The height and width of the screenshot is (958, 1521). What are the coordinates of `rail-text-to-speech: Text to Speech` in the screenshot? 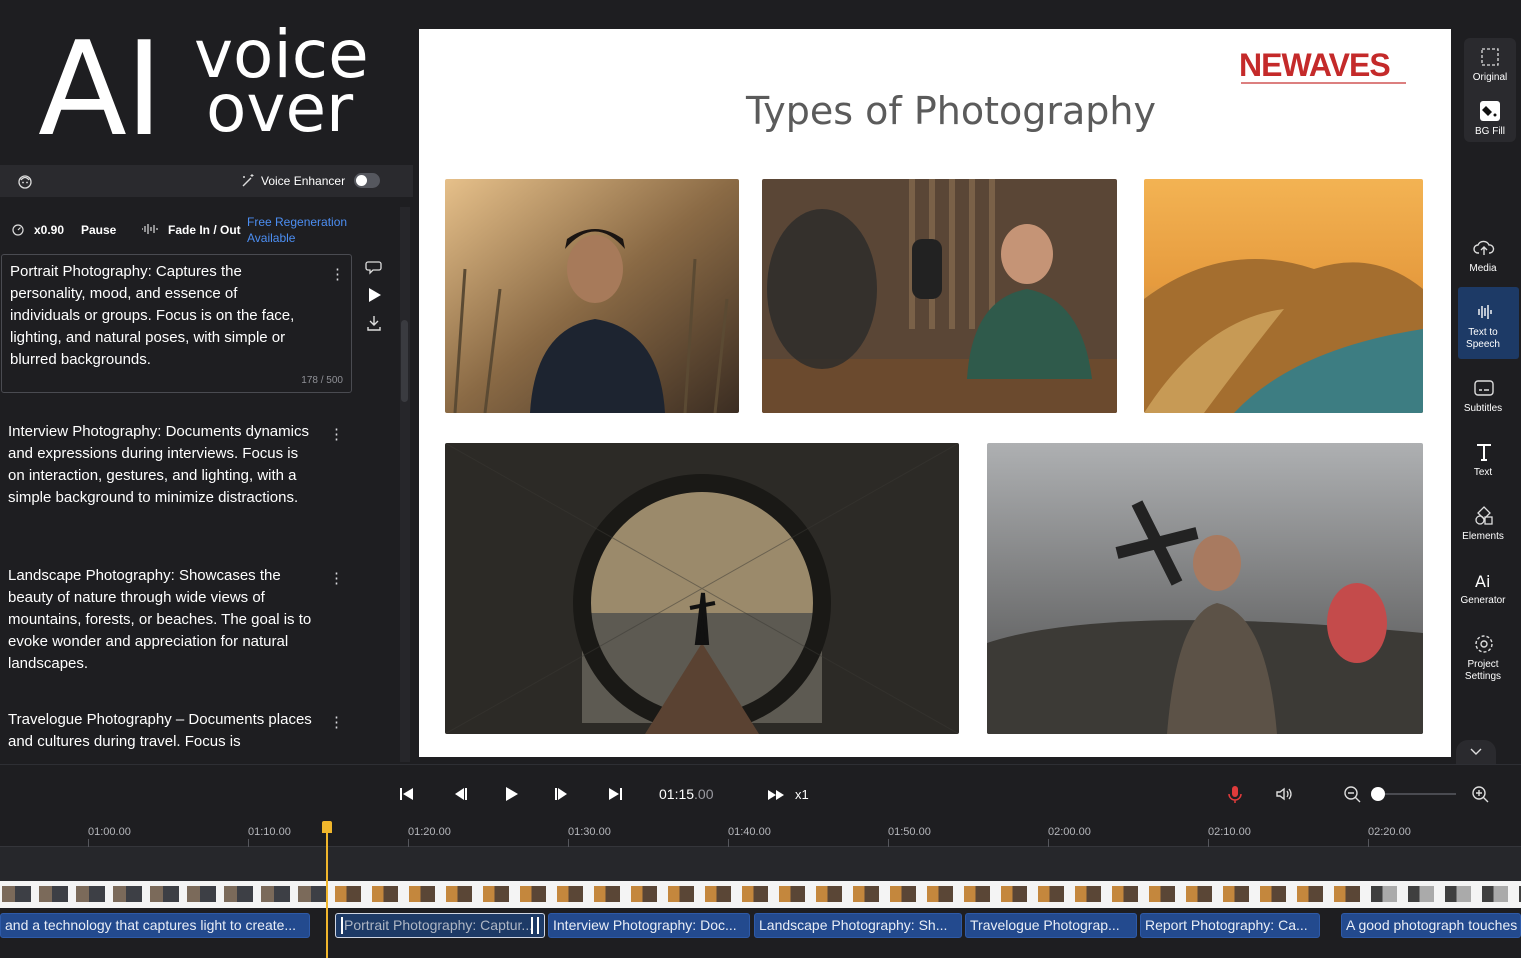 It's located at (1483, 327).